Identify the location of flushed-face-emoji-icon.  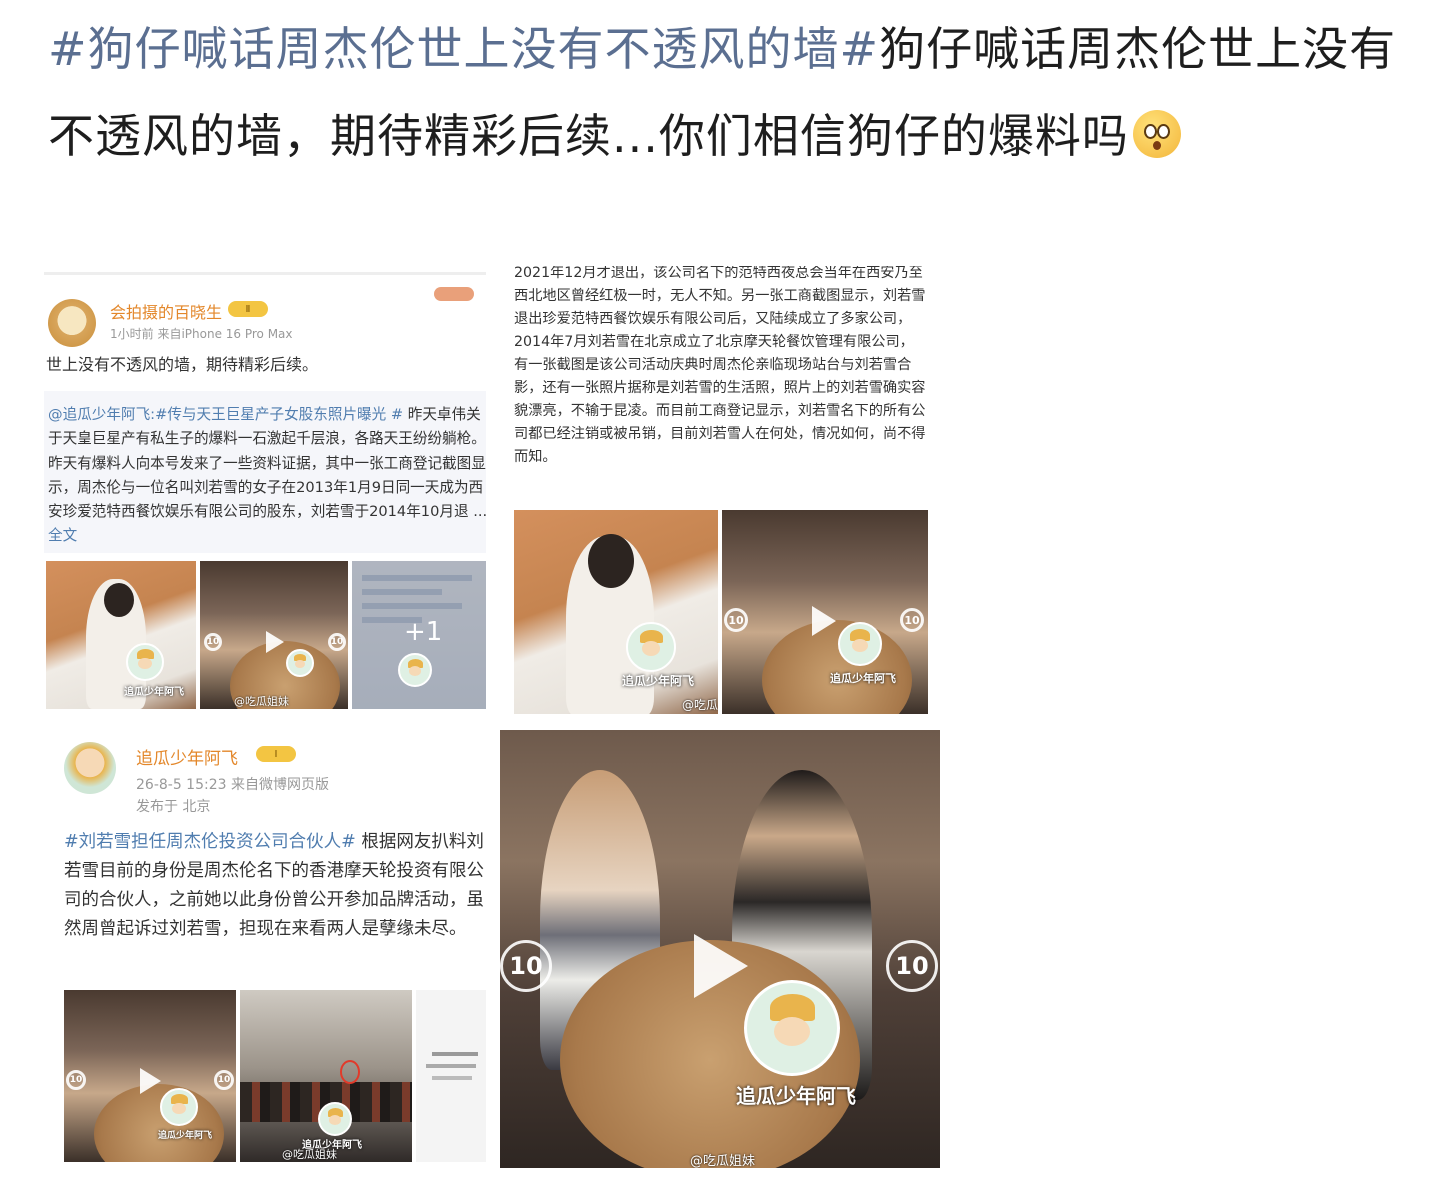
(1156, 134).